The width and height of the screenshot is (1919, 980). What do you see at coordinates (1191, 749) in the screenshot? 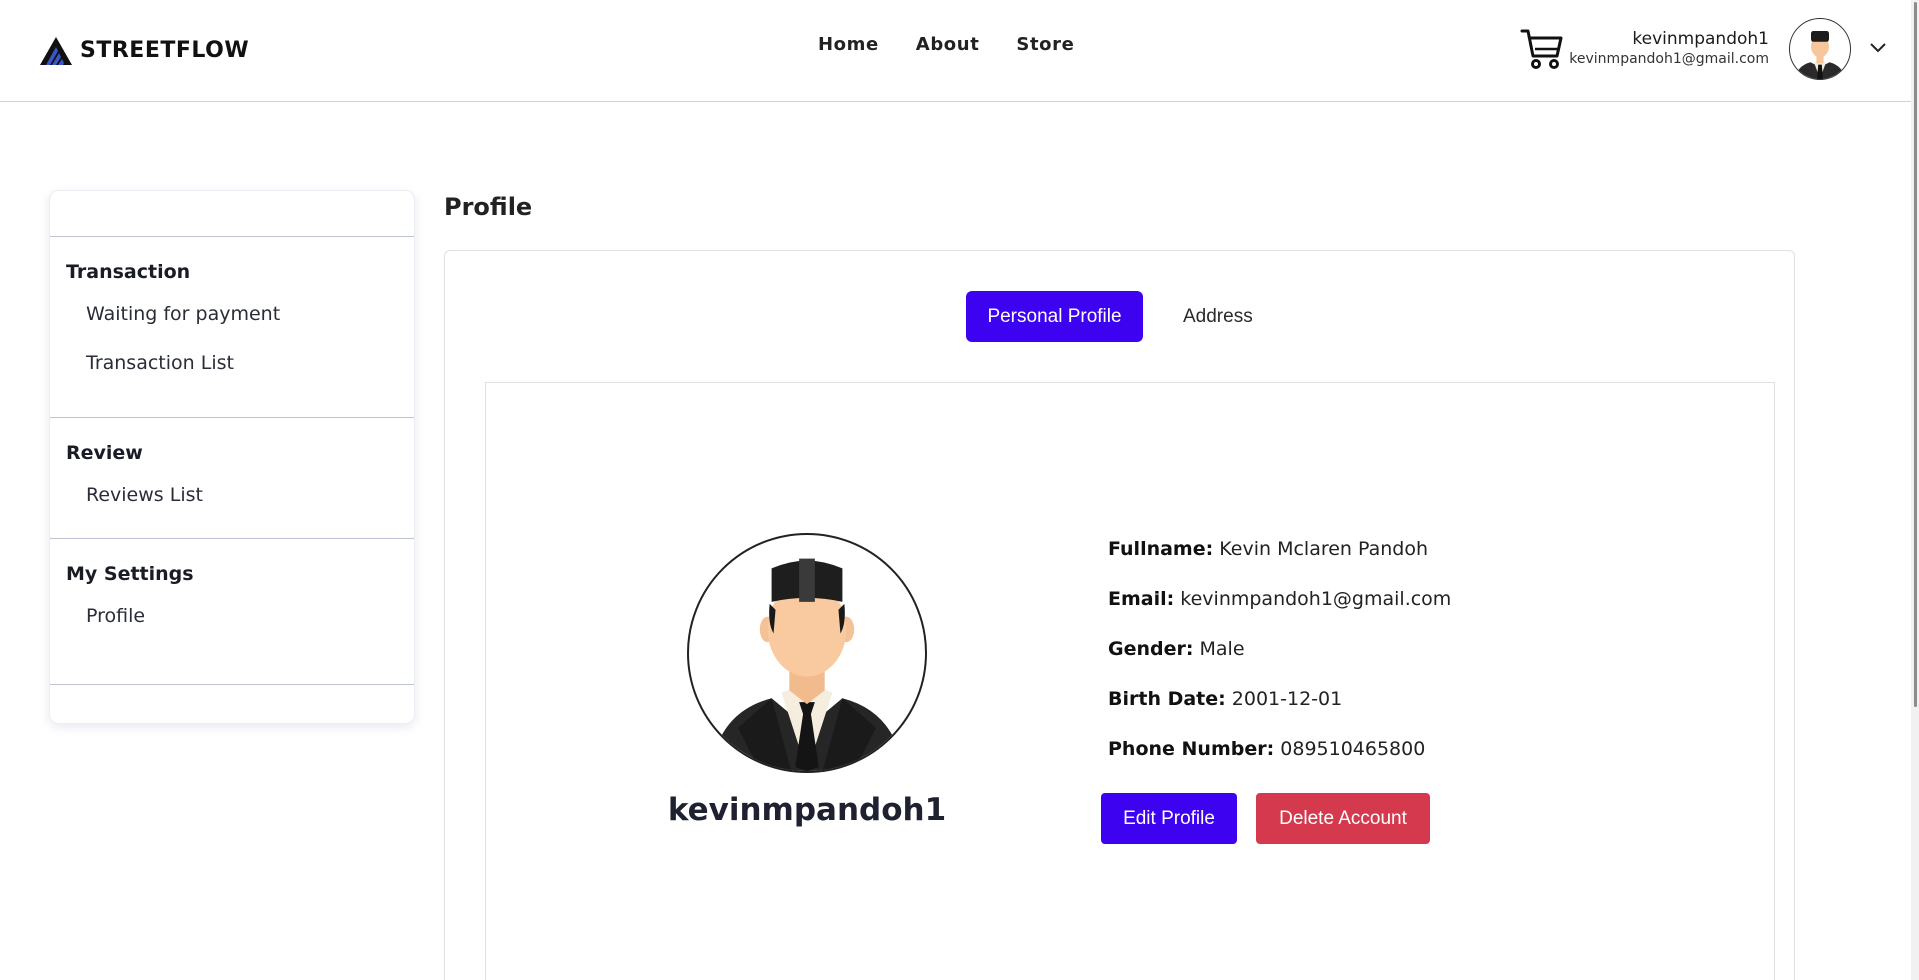
I see `detail-label: Phone Number:` at bounding box center [1191, 749].